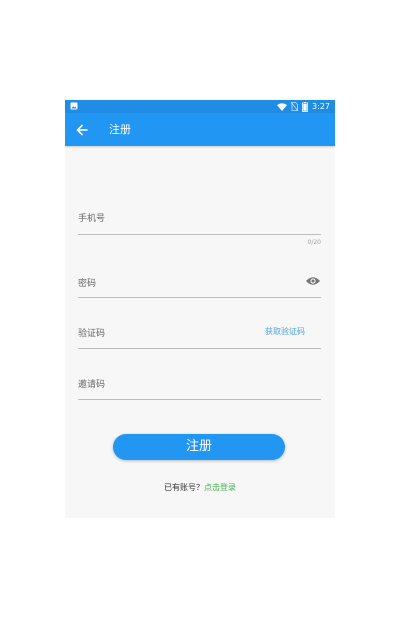 The image size is (400, 619). What do you see at coordinates (313, 281) in the screenshot?
I see `eye-icon` at bounding box center [313, 281].